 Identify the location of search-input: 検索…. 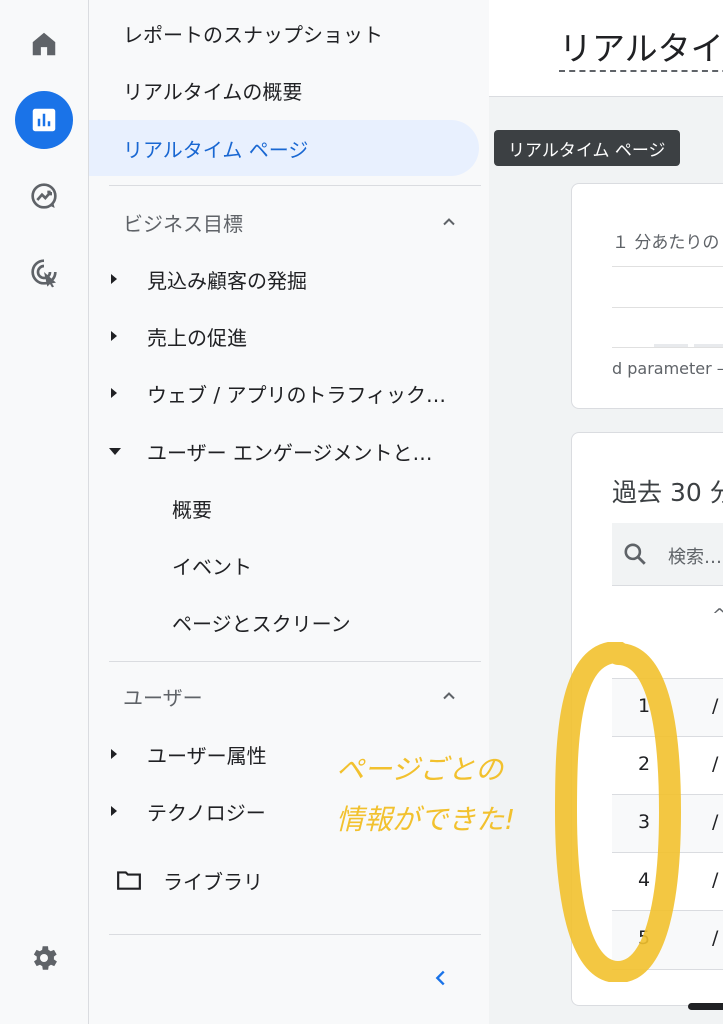
(695, 557).